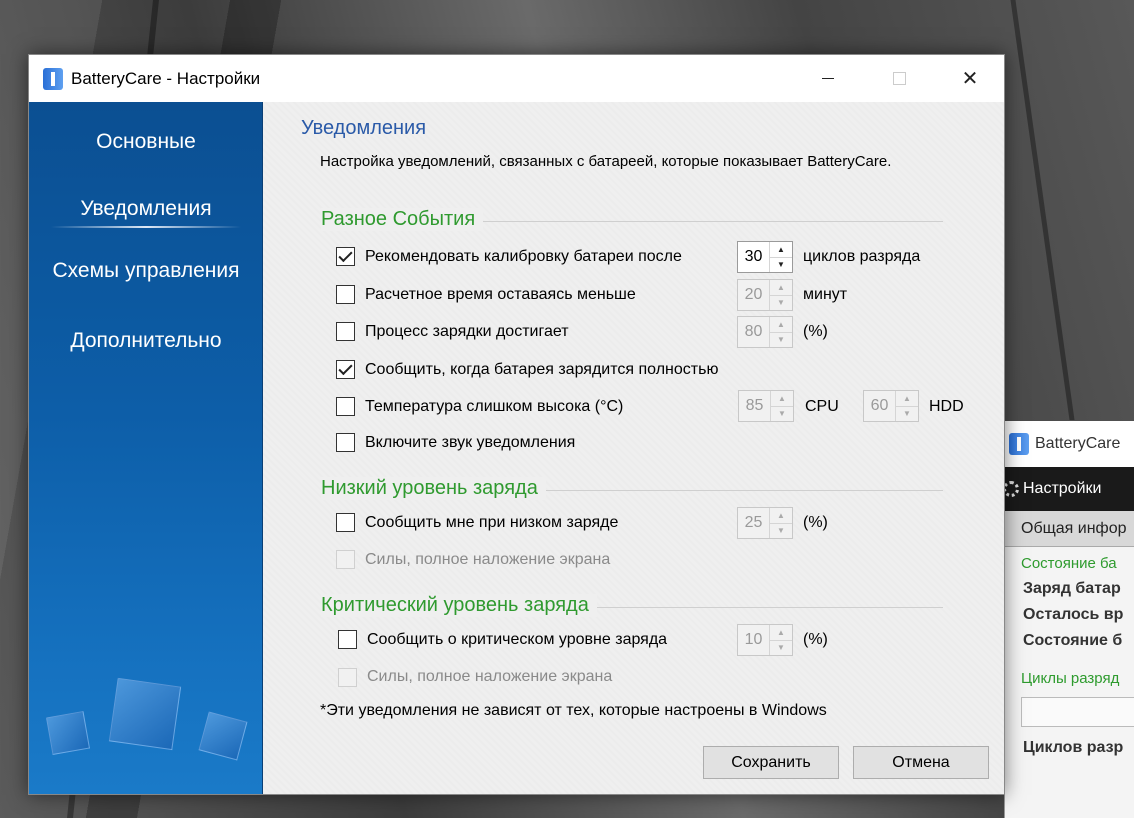  What do you see at coordinates (345, 522) in the screenshot?
I see `low-battery-checkbox` at bounding box center [345, 522].